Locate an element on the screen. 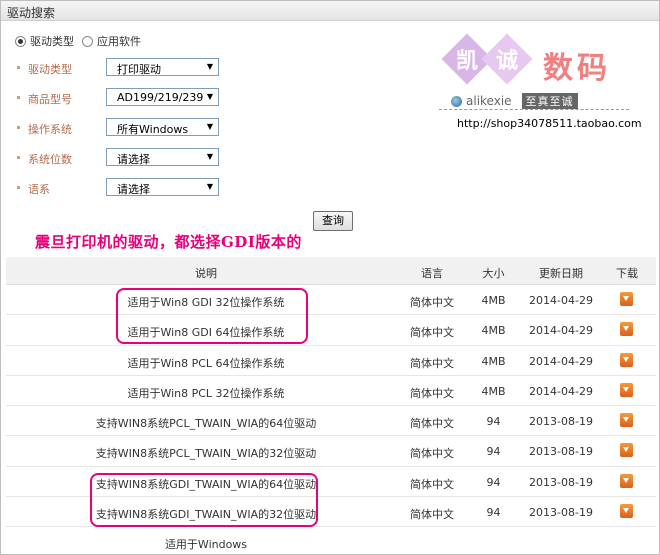 The image size is (660, 555). highlight-gdi-win8 is located at coordinates (212, 316).